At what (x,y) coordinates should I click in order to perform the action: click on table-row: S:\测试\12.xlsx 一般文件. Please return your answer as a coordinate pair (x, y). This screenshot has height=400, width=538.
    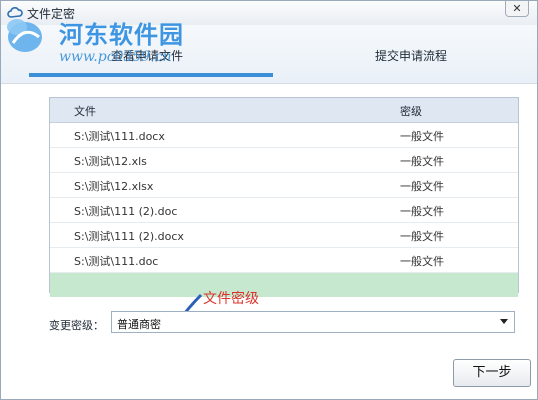
    Looking at the image, I should click on (284, 185).